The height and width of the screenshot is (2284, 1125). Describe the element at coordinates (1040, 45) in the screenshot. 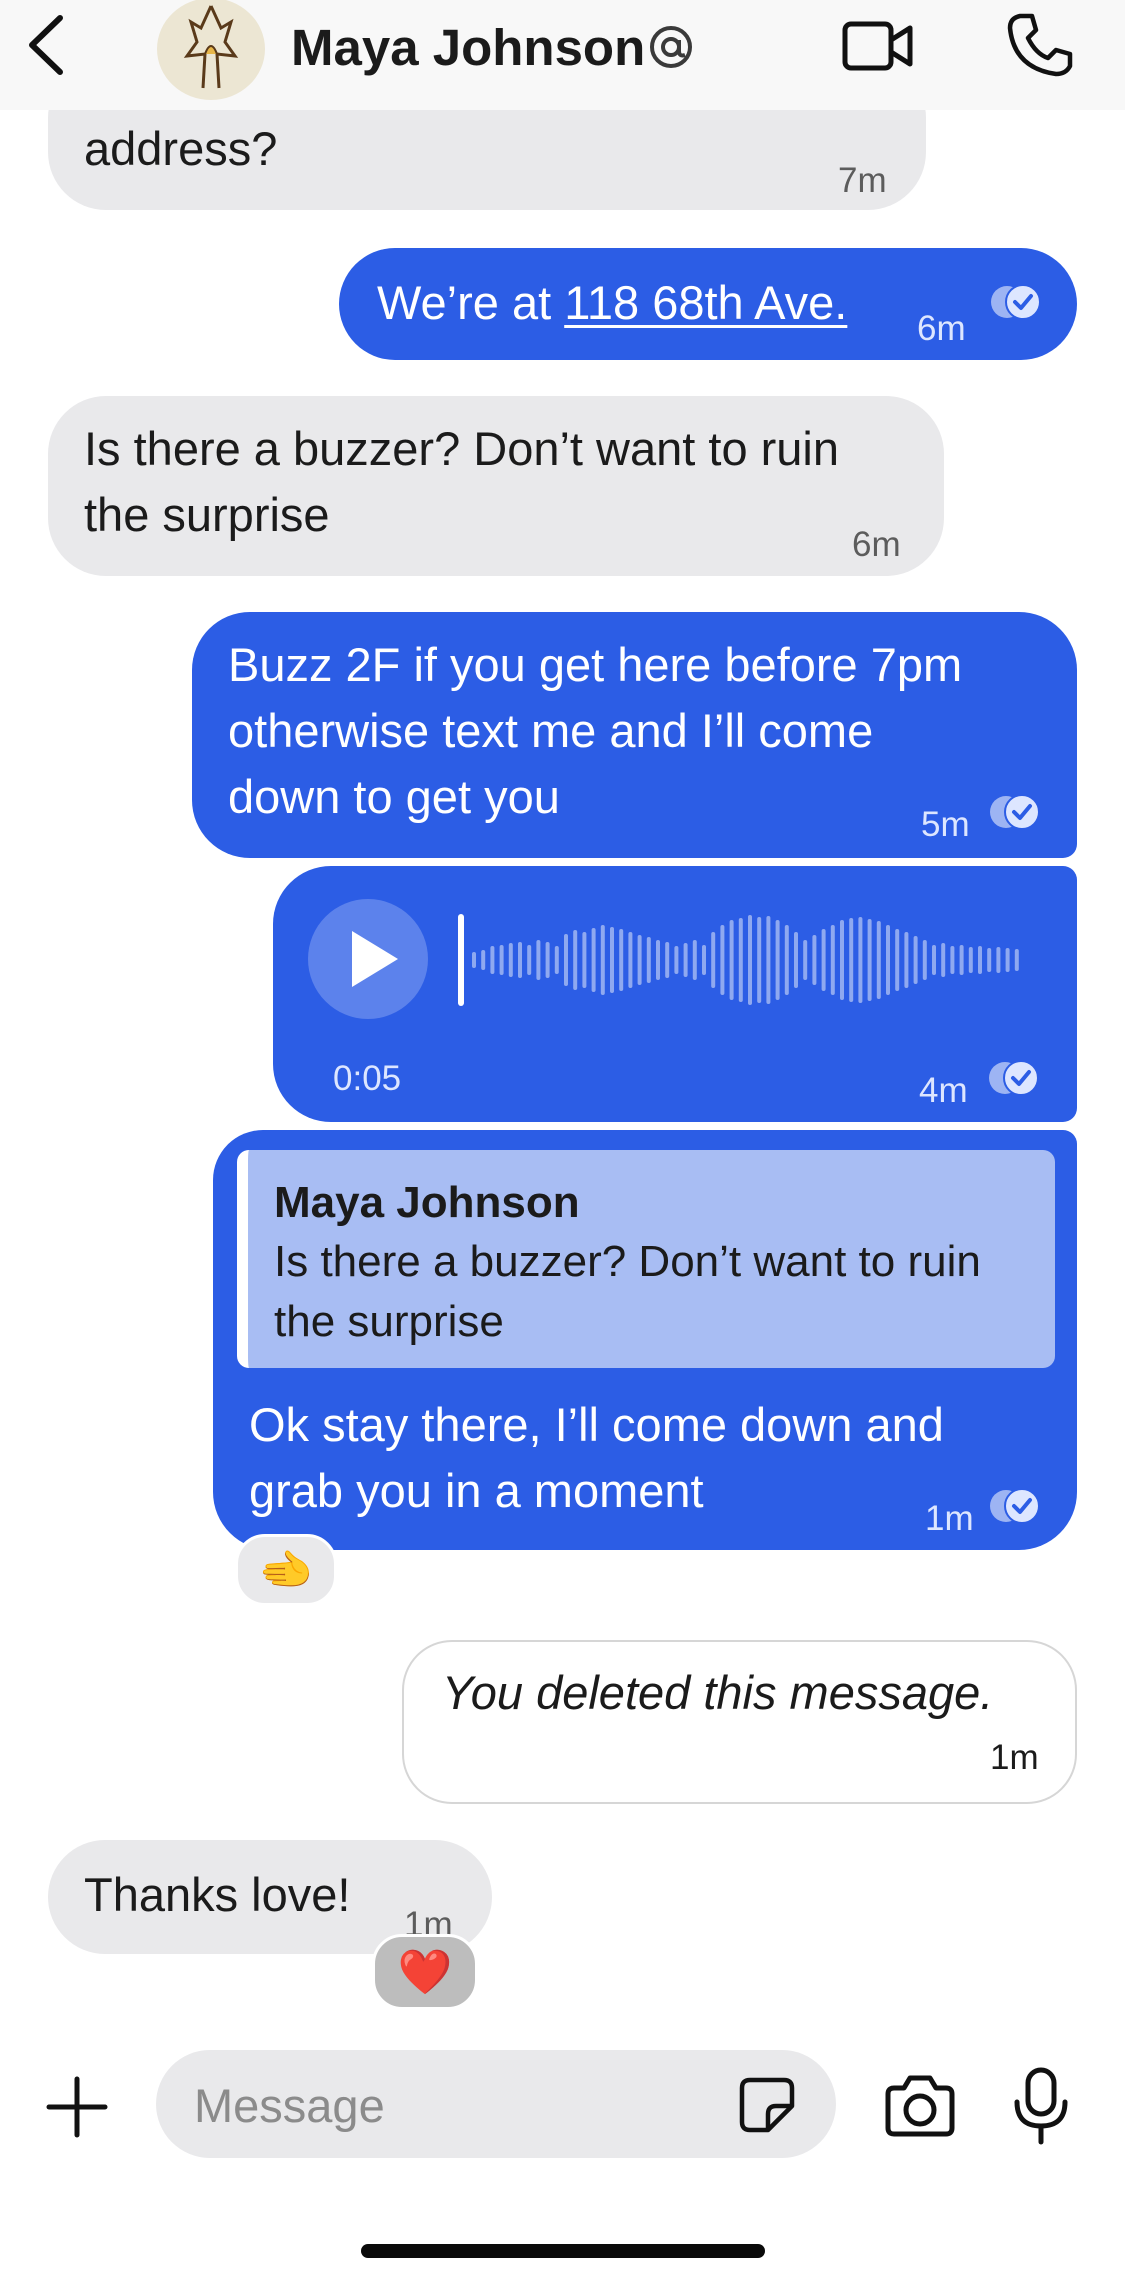

I see `phone-icon` at that location.